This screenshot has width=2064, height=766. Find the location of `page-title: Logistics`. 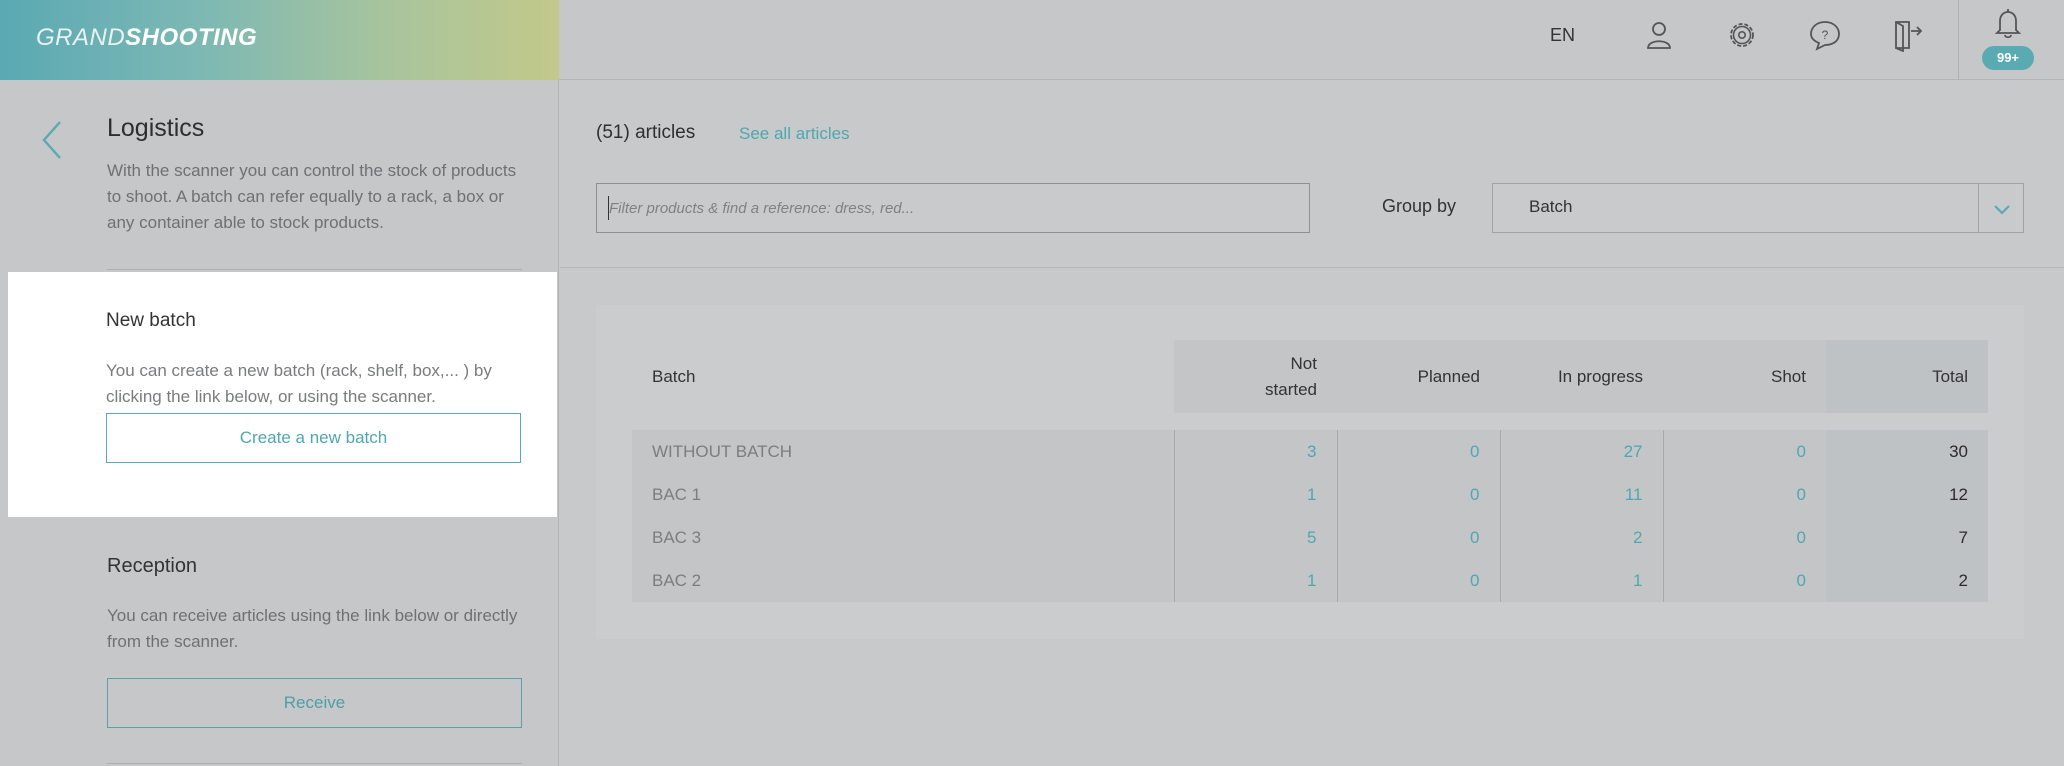

page-title: Logistics is located at coordinates (156, 128).